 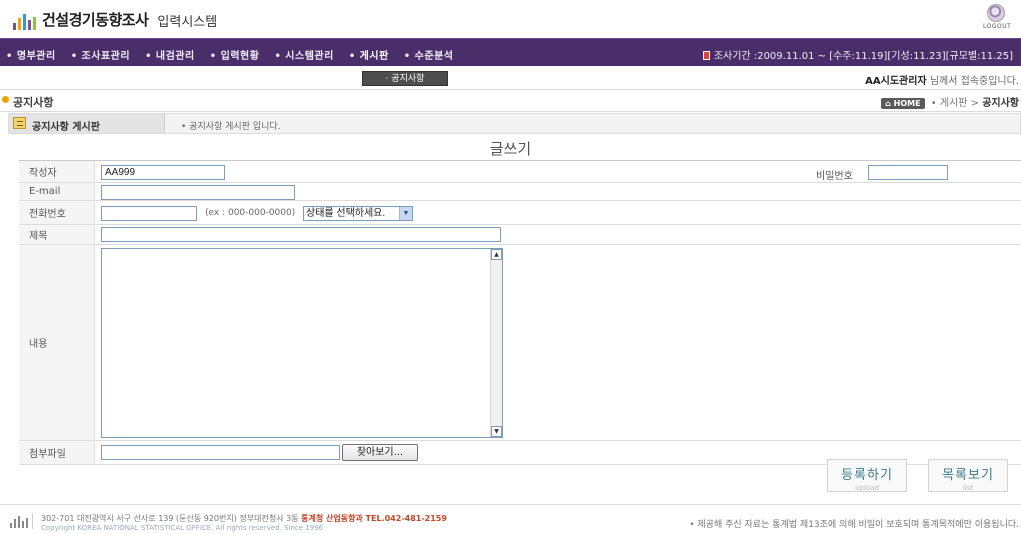 I want to click on breadcrumb-home: ⌂ HOME, so click(x=903, y=103).